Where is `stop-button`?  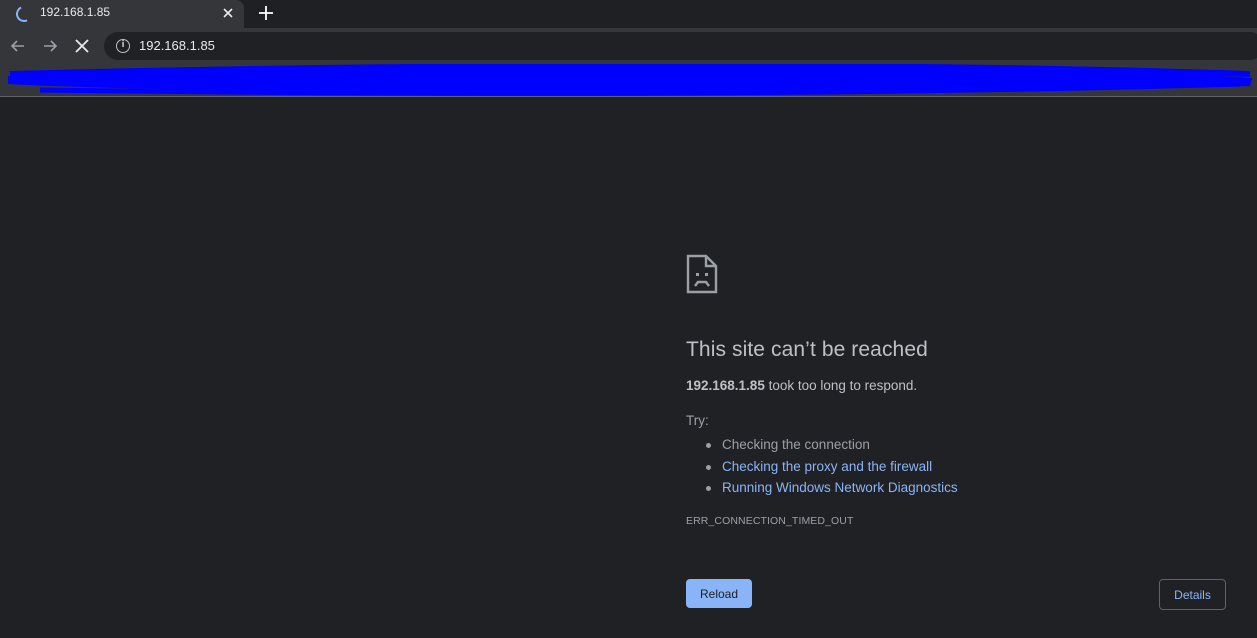 stop-button is located at coordinates (82, 46).